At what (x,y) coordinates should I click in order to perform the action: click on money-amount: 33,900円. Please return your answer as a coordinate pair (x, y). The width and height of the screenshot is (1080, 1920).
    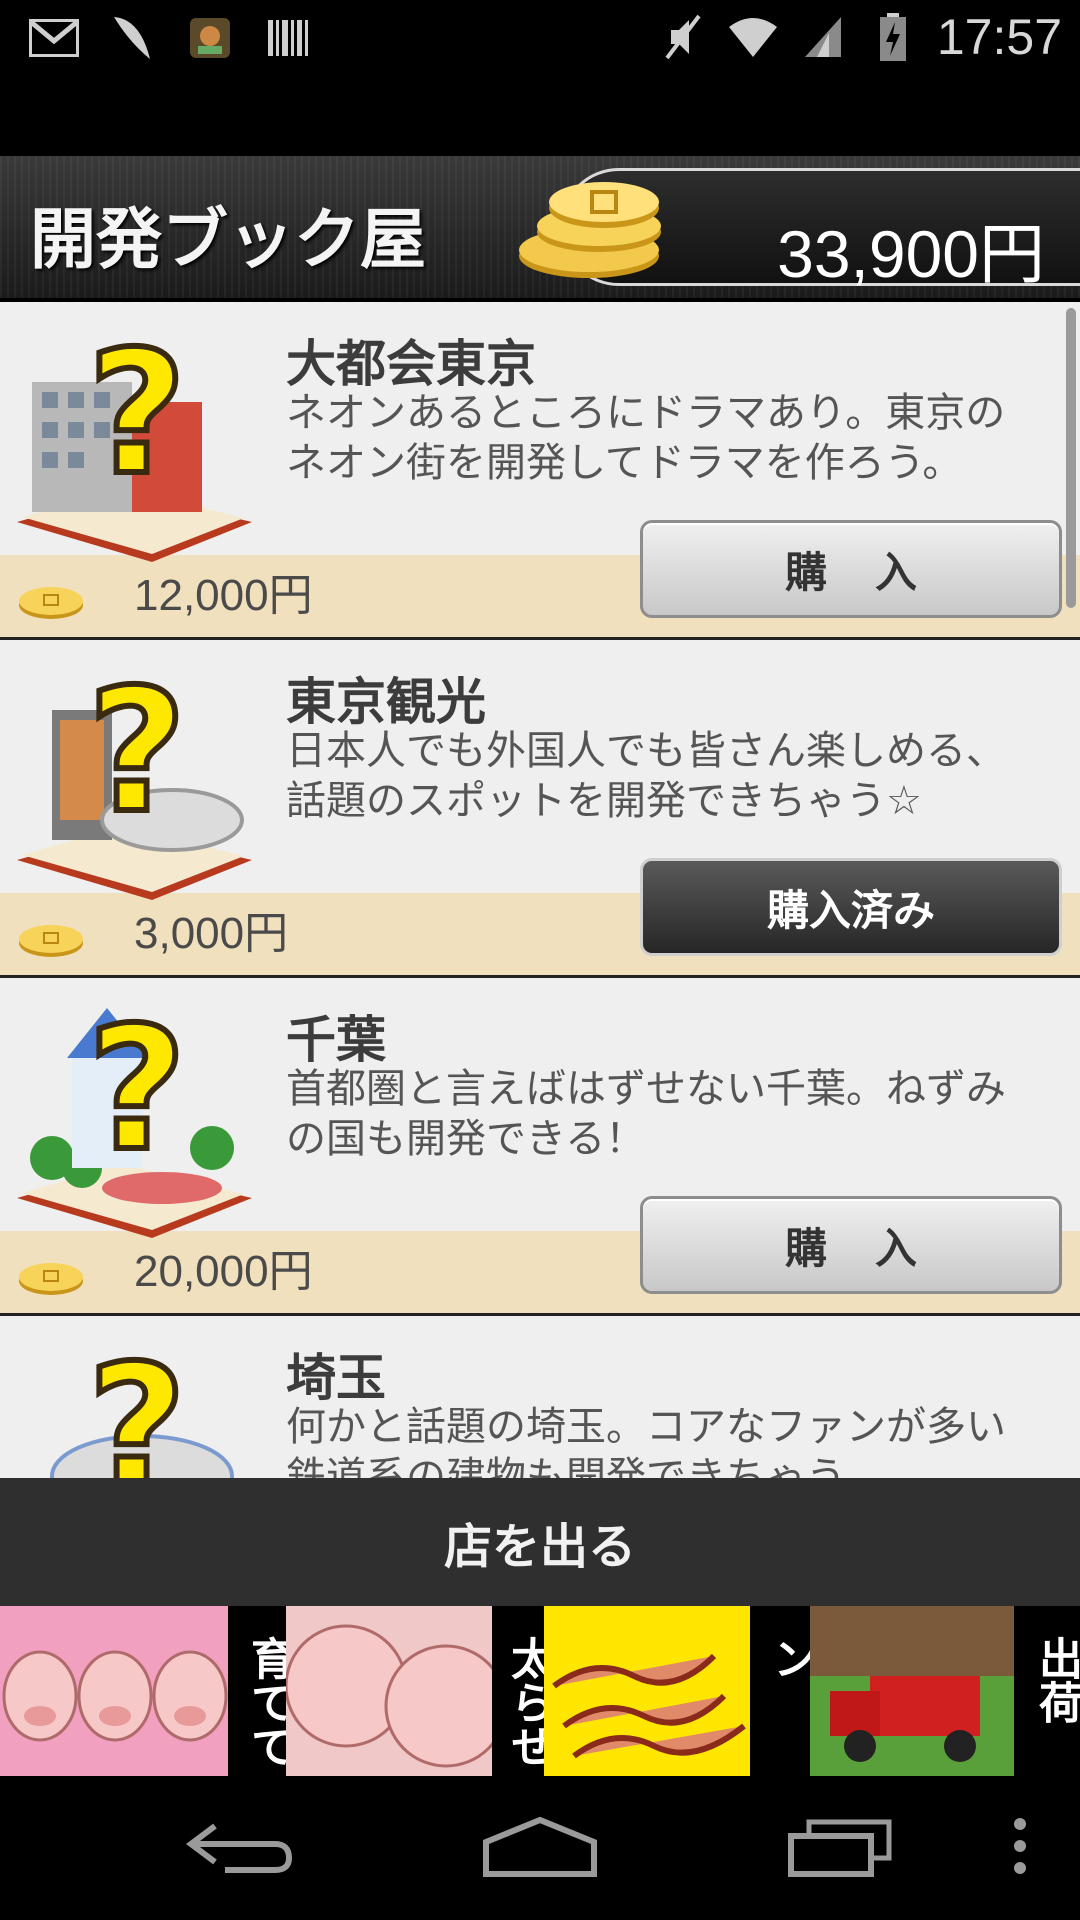
    Looking at the image, I should click on (911, 254).